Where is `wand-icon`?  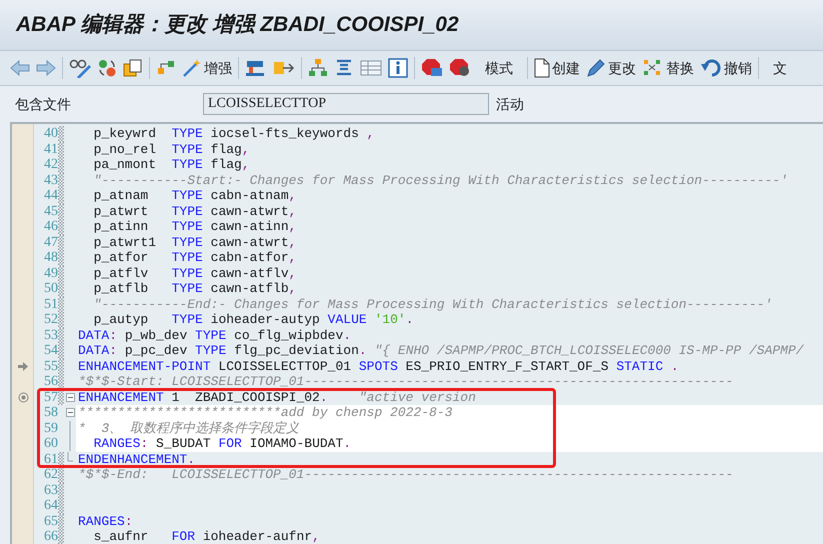
wand-icon is located at coordinates (192, 68).